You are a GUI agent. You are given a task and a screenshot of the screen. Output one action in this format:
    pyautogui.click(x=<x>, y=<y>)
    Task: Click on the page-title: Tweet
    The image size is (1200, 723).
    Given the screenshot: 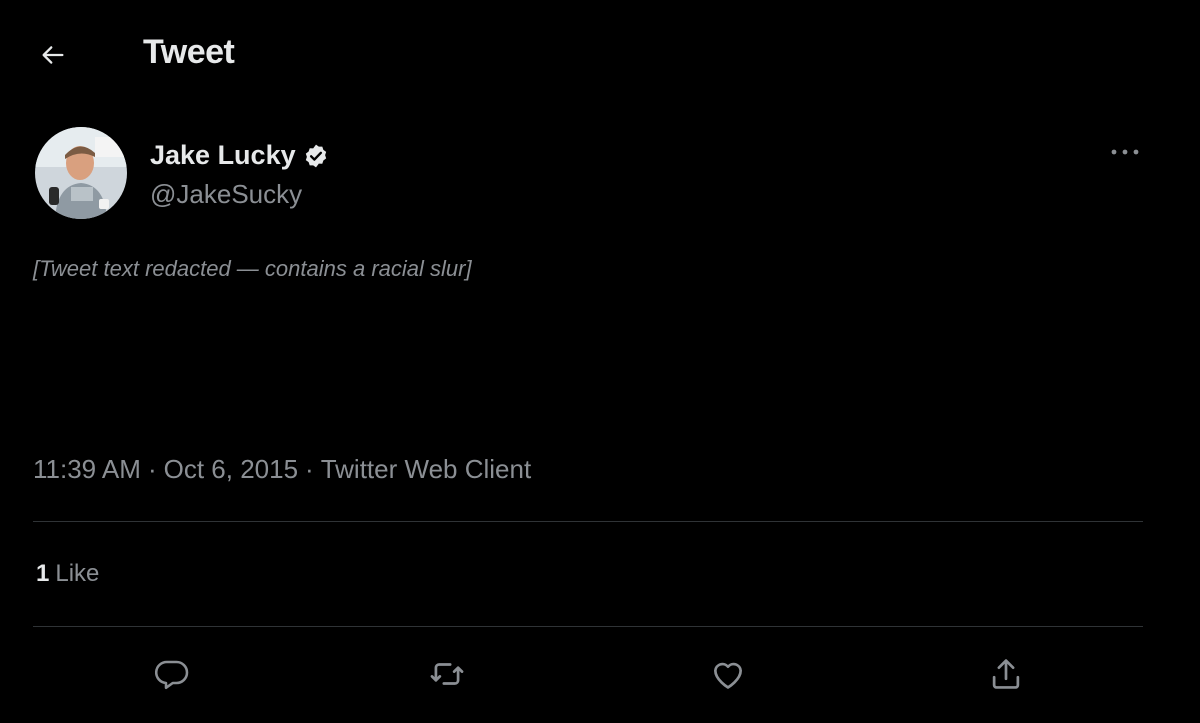 What is the action you would take?
    pyautogui.click(x=189, y=52)
    